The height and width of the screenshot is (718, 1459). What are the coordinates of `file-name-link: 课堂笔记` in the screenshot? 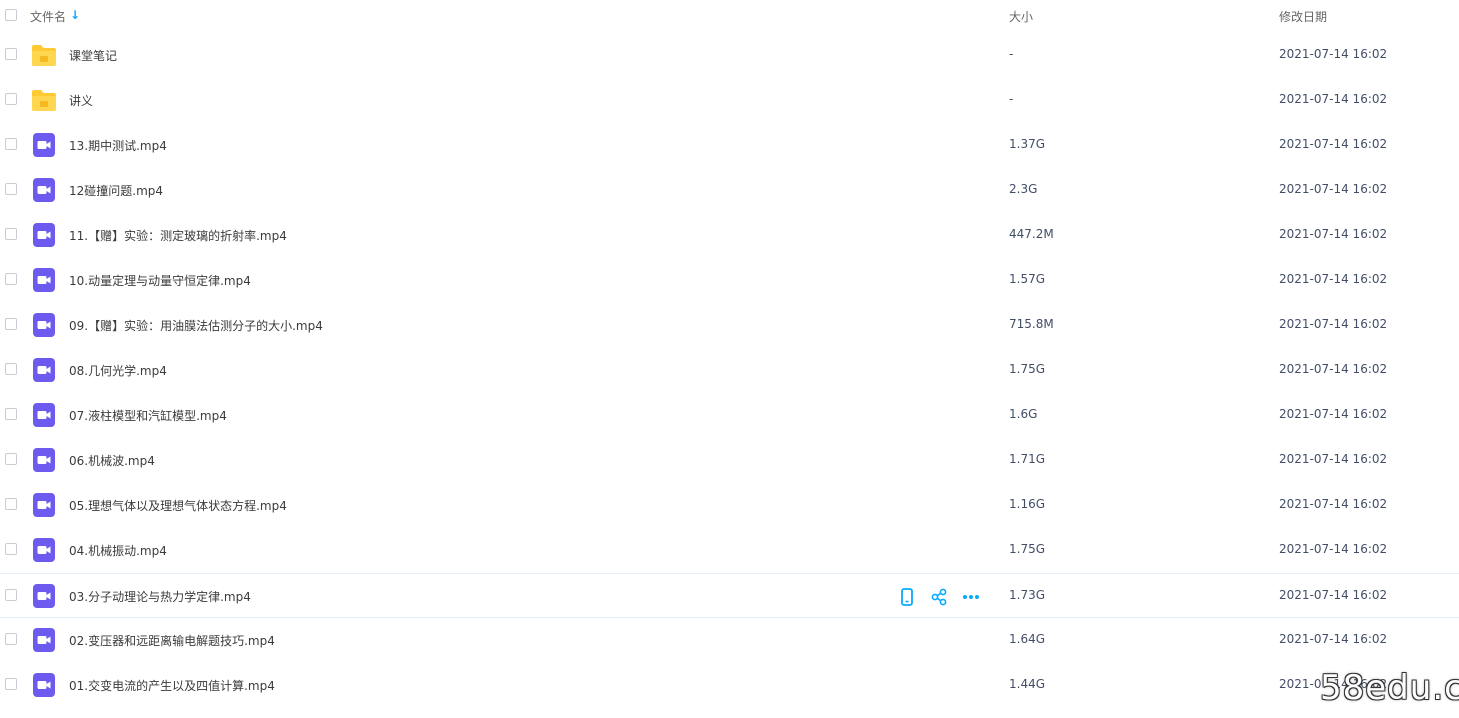 It's located at (93, 55).